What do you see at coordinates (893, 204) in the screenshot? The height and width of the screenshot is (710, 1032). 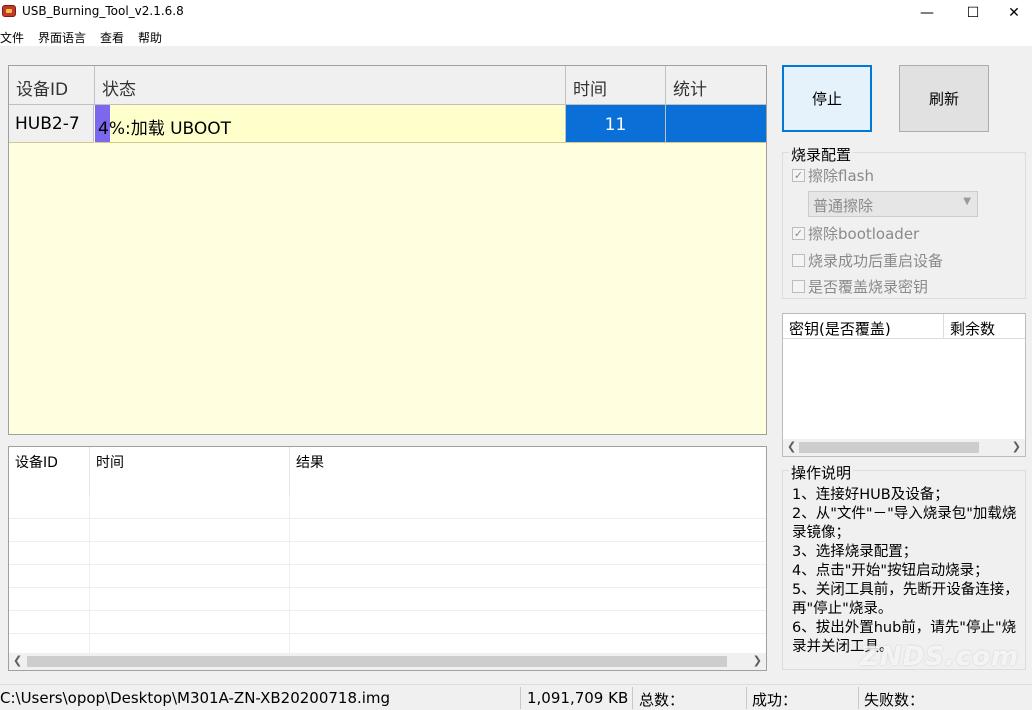 I see `erase-mode-select: 普通擦除 ▼` at bounding box center [893, 204].